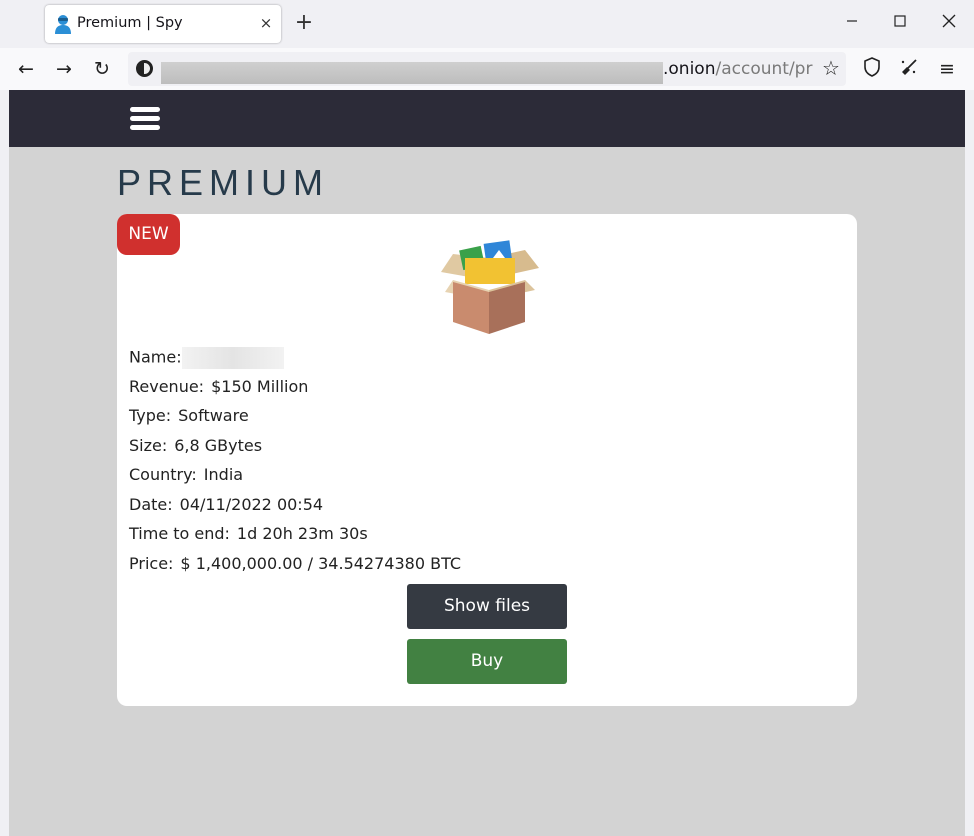  I want to click on field-value: $ 1,400,000.00 / 34.54274380 BTC, so click(321, 563).